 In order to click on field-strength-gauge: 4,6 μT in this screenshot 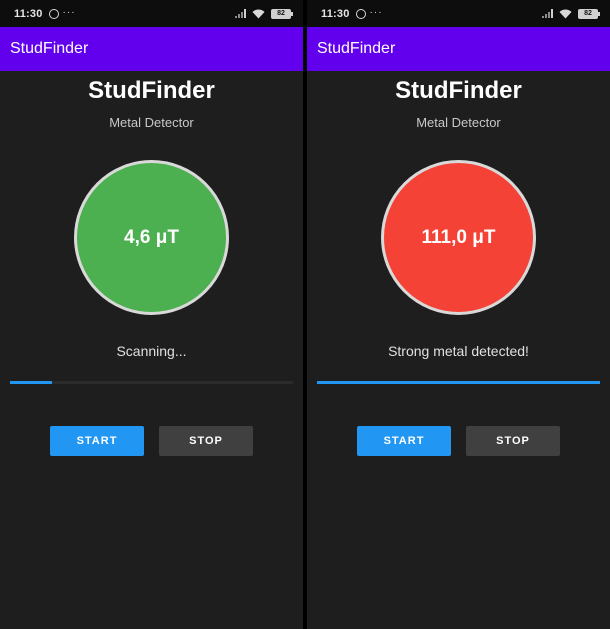, I will do `click(151, 237)`.